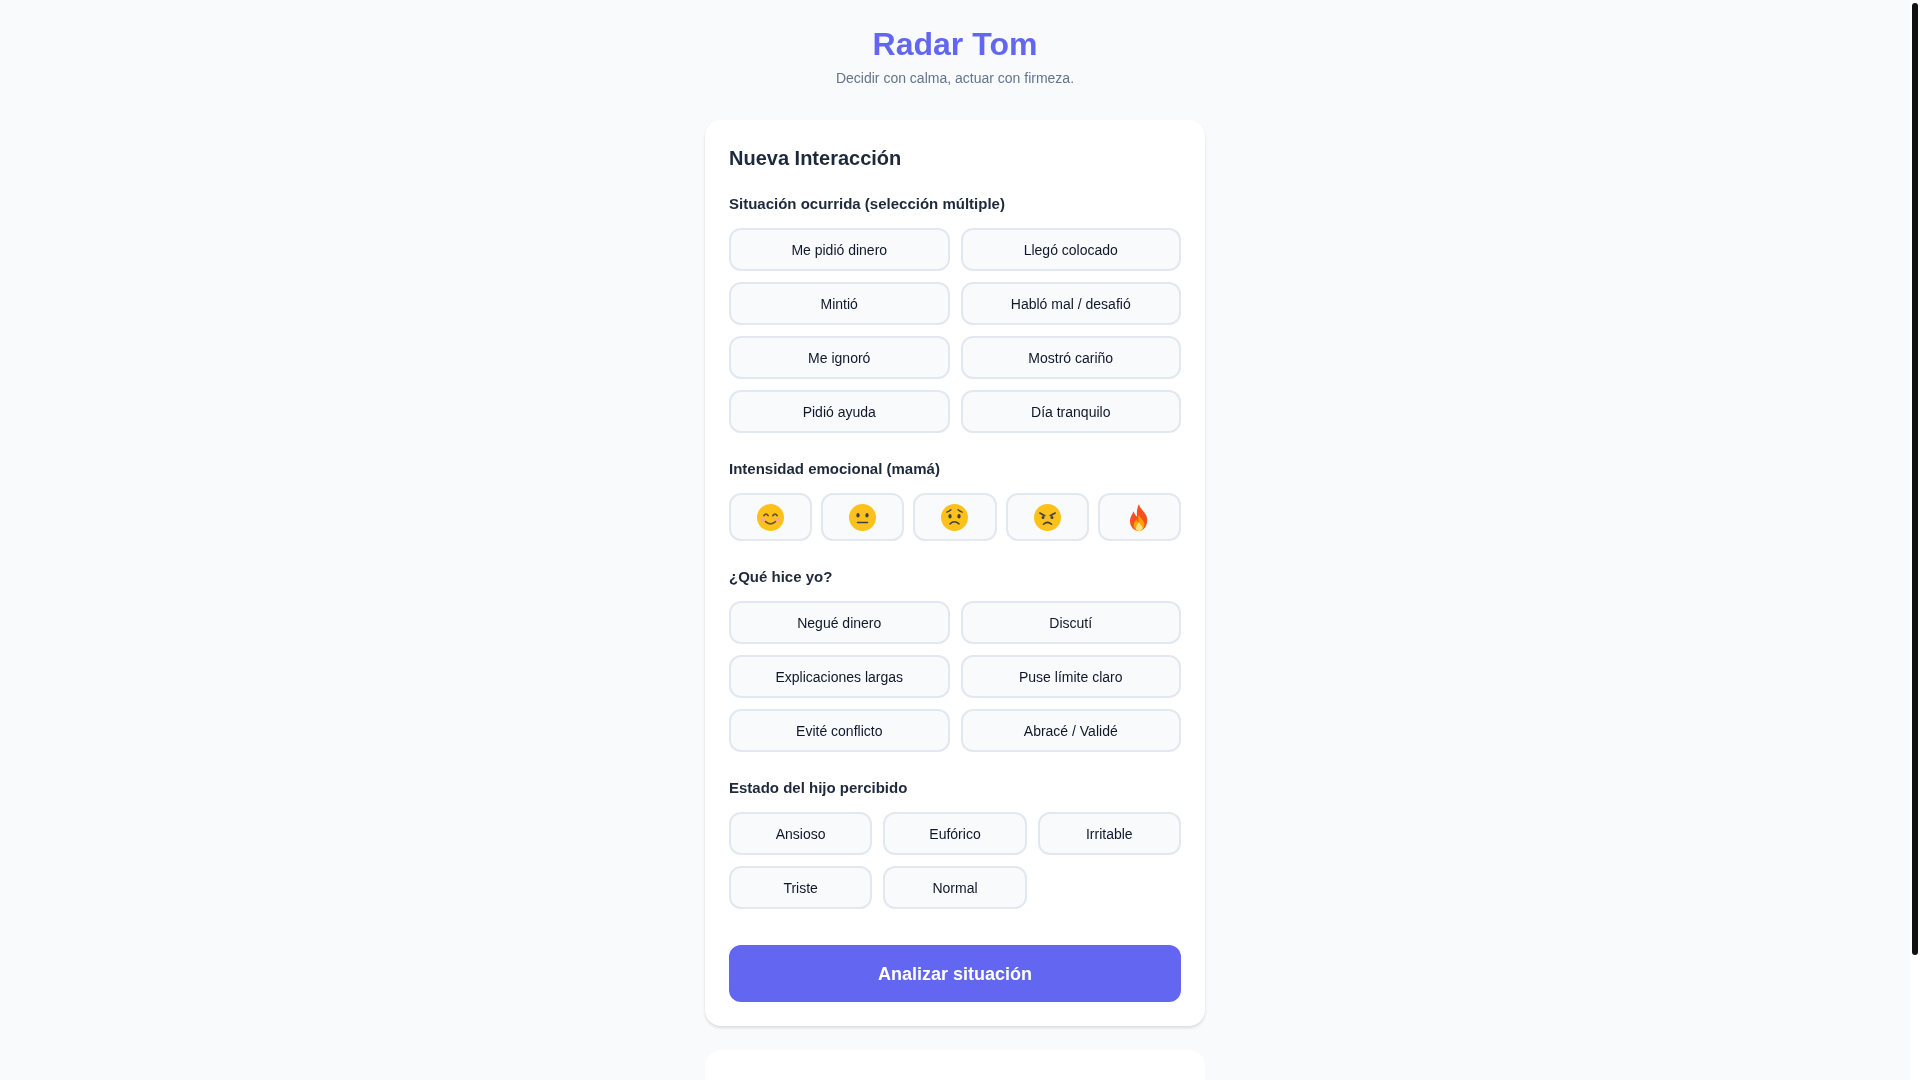 This screenshot has height=1080, width=1920. What do you see at coordinates (839, 357) in the screenshot?
I see `option-chip: Me ignoró` at bounding box center [839, 357].